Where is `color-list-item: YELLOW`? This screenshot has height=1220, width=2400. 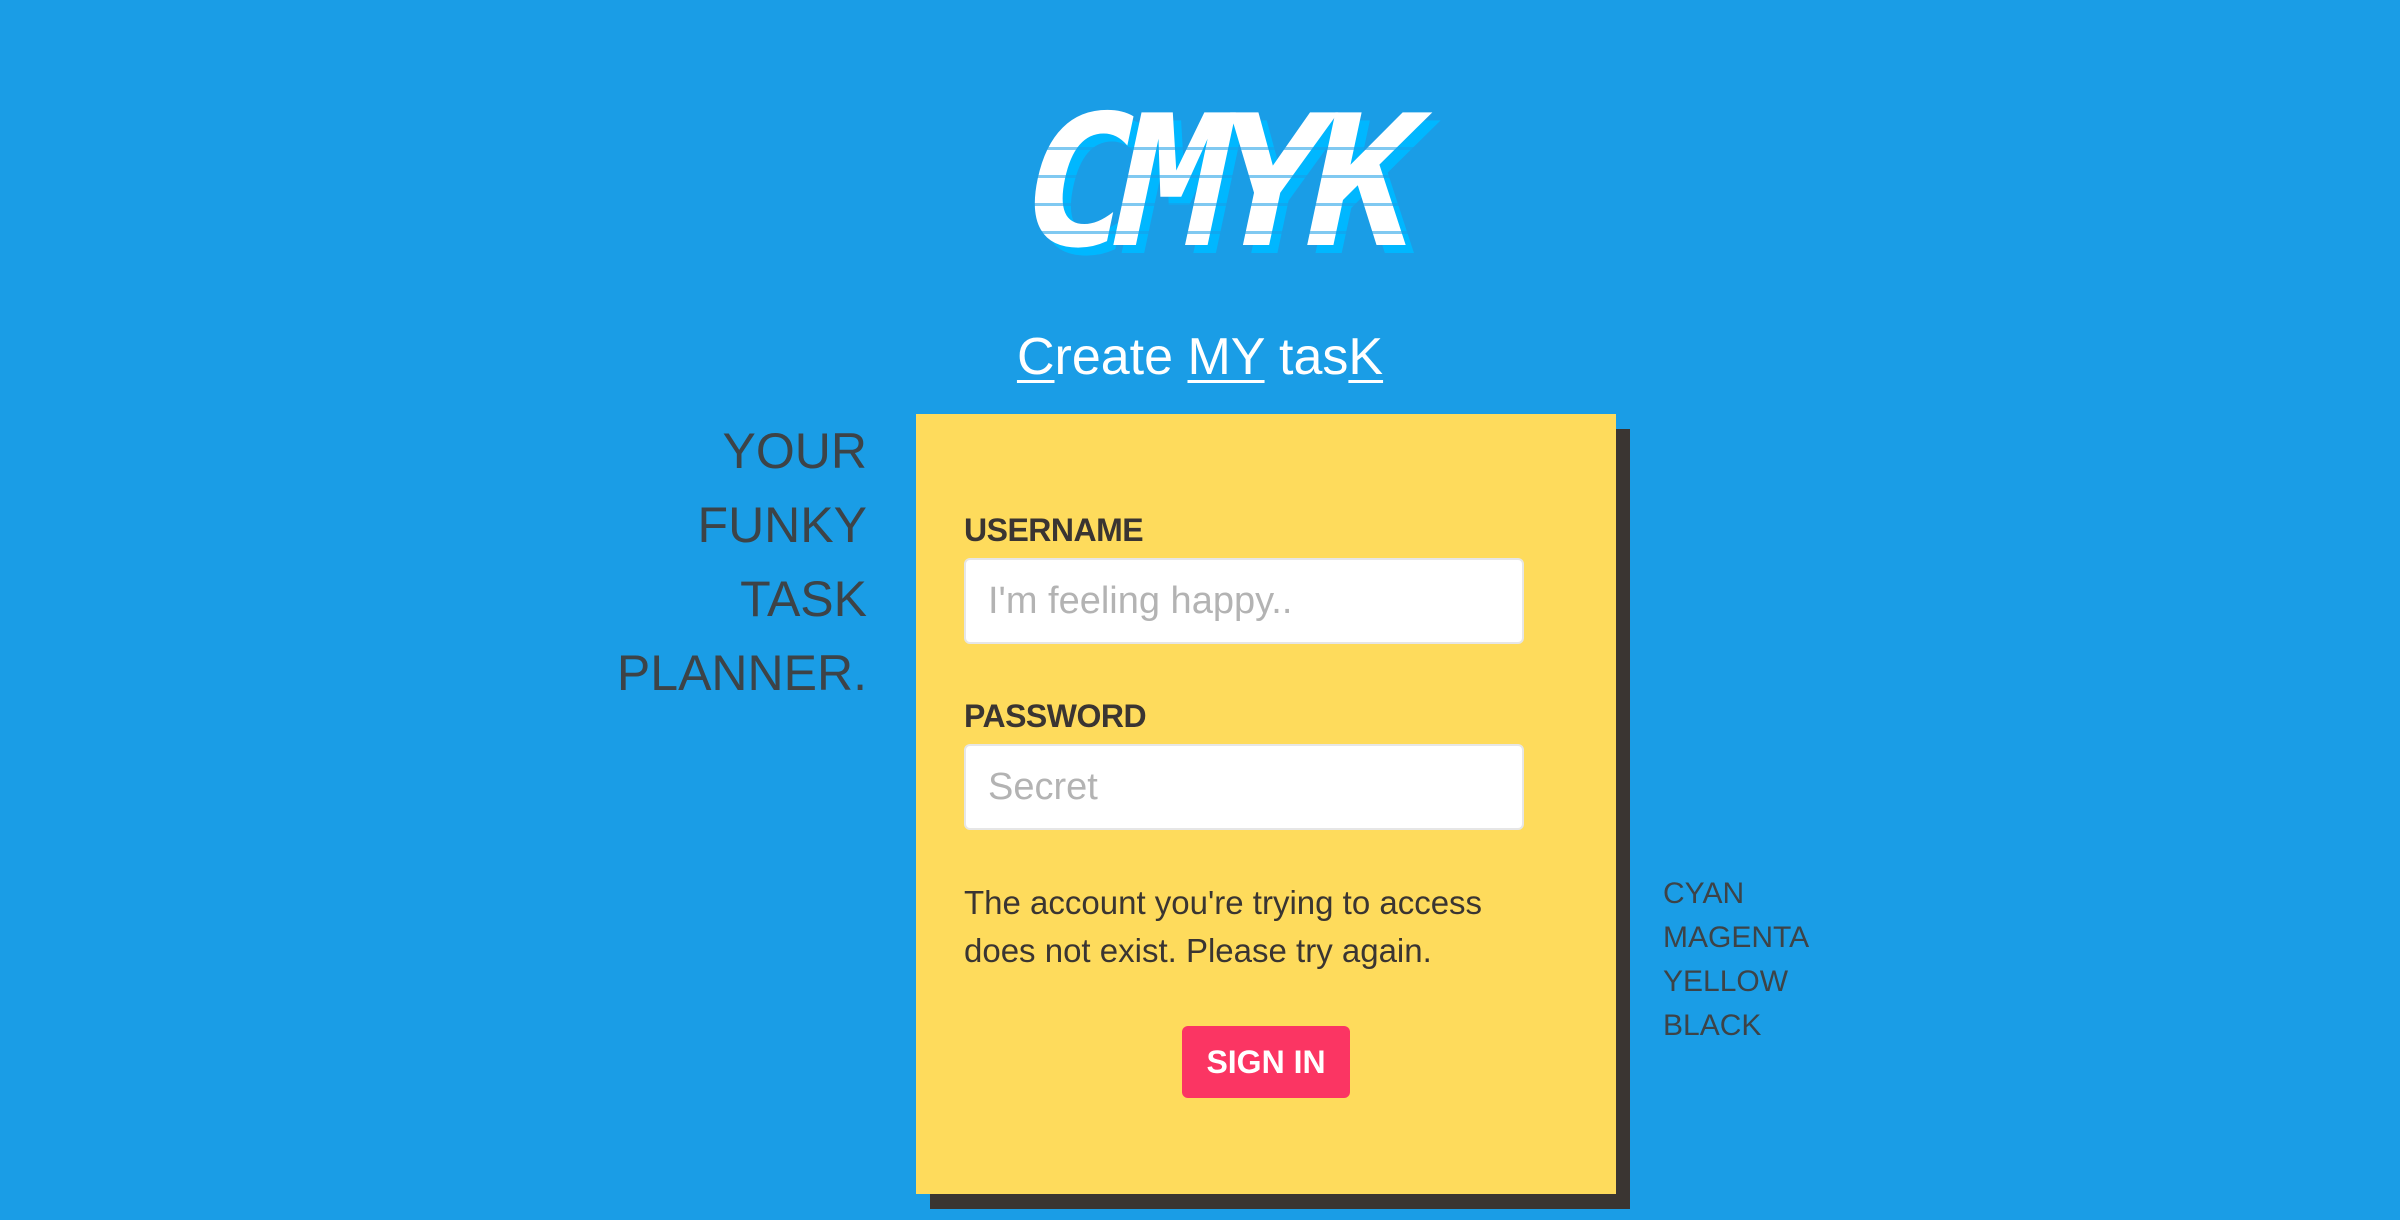 color-list-item: YELLOW is located at coordinates (1726, 981).